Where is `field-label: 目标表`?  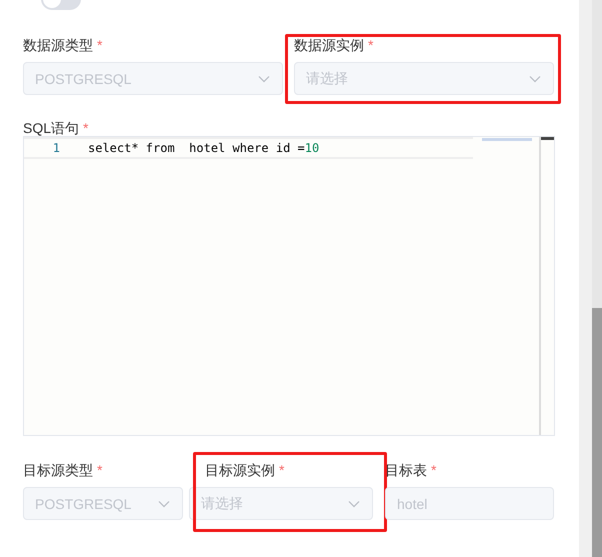 field-label: 目标表 is located at coordinates (406, 470).